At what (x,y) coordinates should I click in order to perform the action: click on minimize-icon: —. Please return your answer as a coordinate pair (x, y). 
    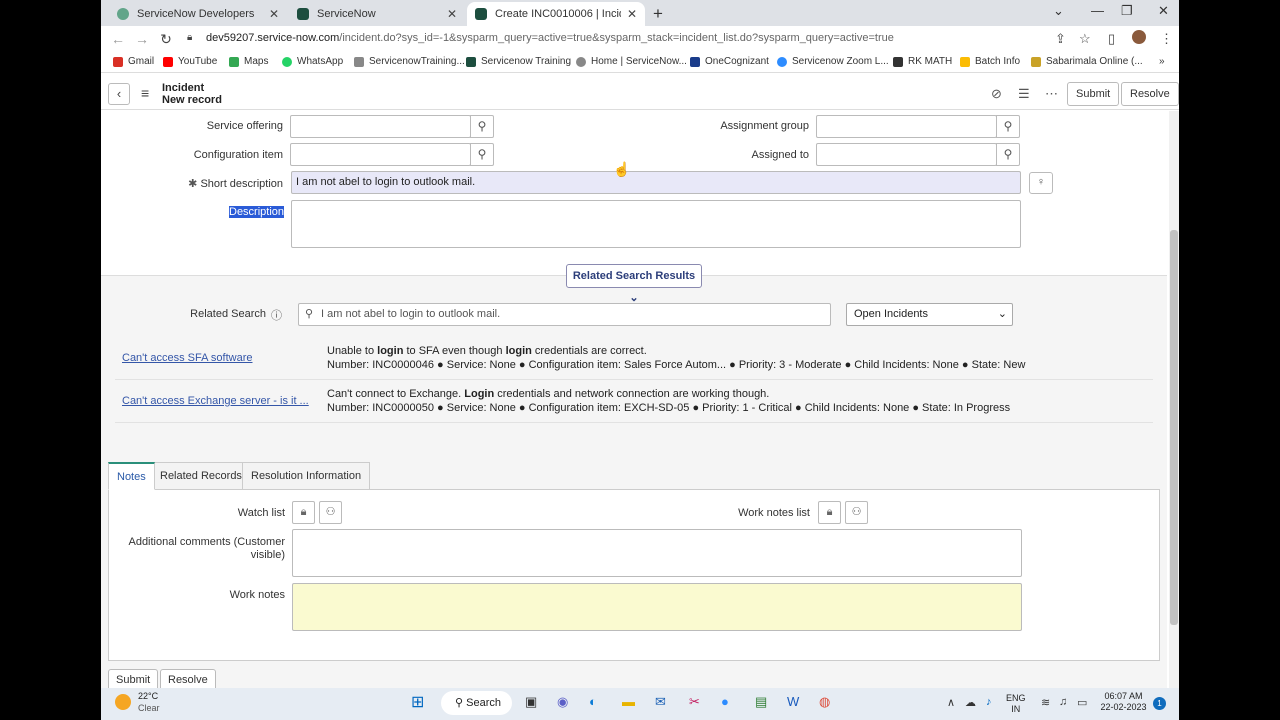
    Looking at the image, I should click on (1097, 10).